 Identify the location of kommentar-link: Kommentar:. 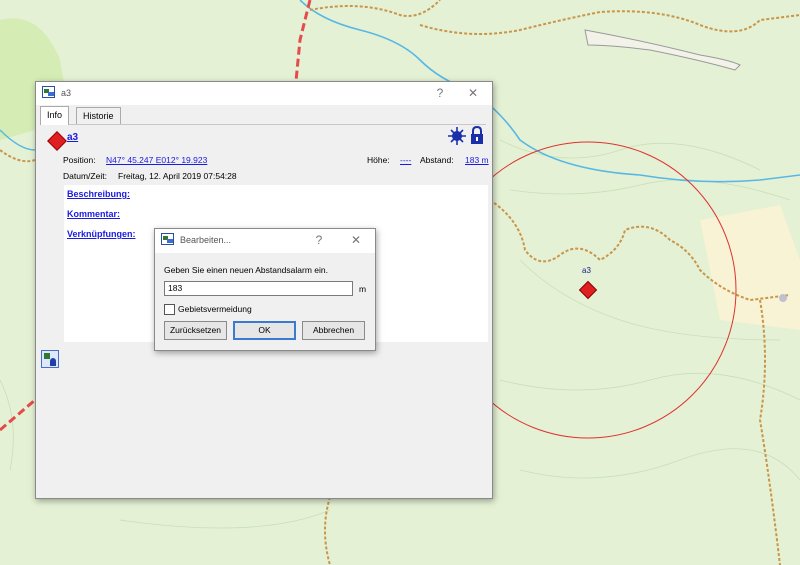
(93, 214).